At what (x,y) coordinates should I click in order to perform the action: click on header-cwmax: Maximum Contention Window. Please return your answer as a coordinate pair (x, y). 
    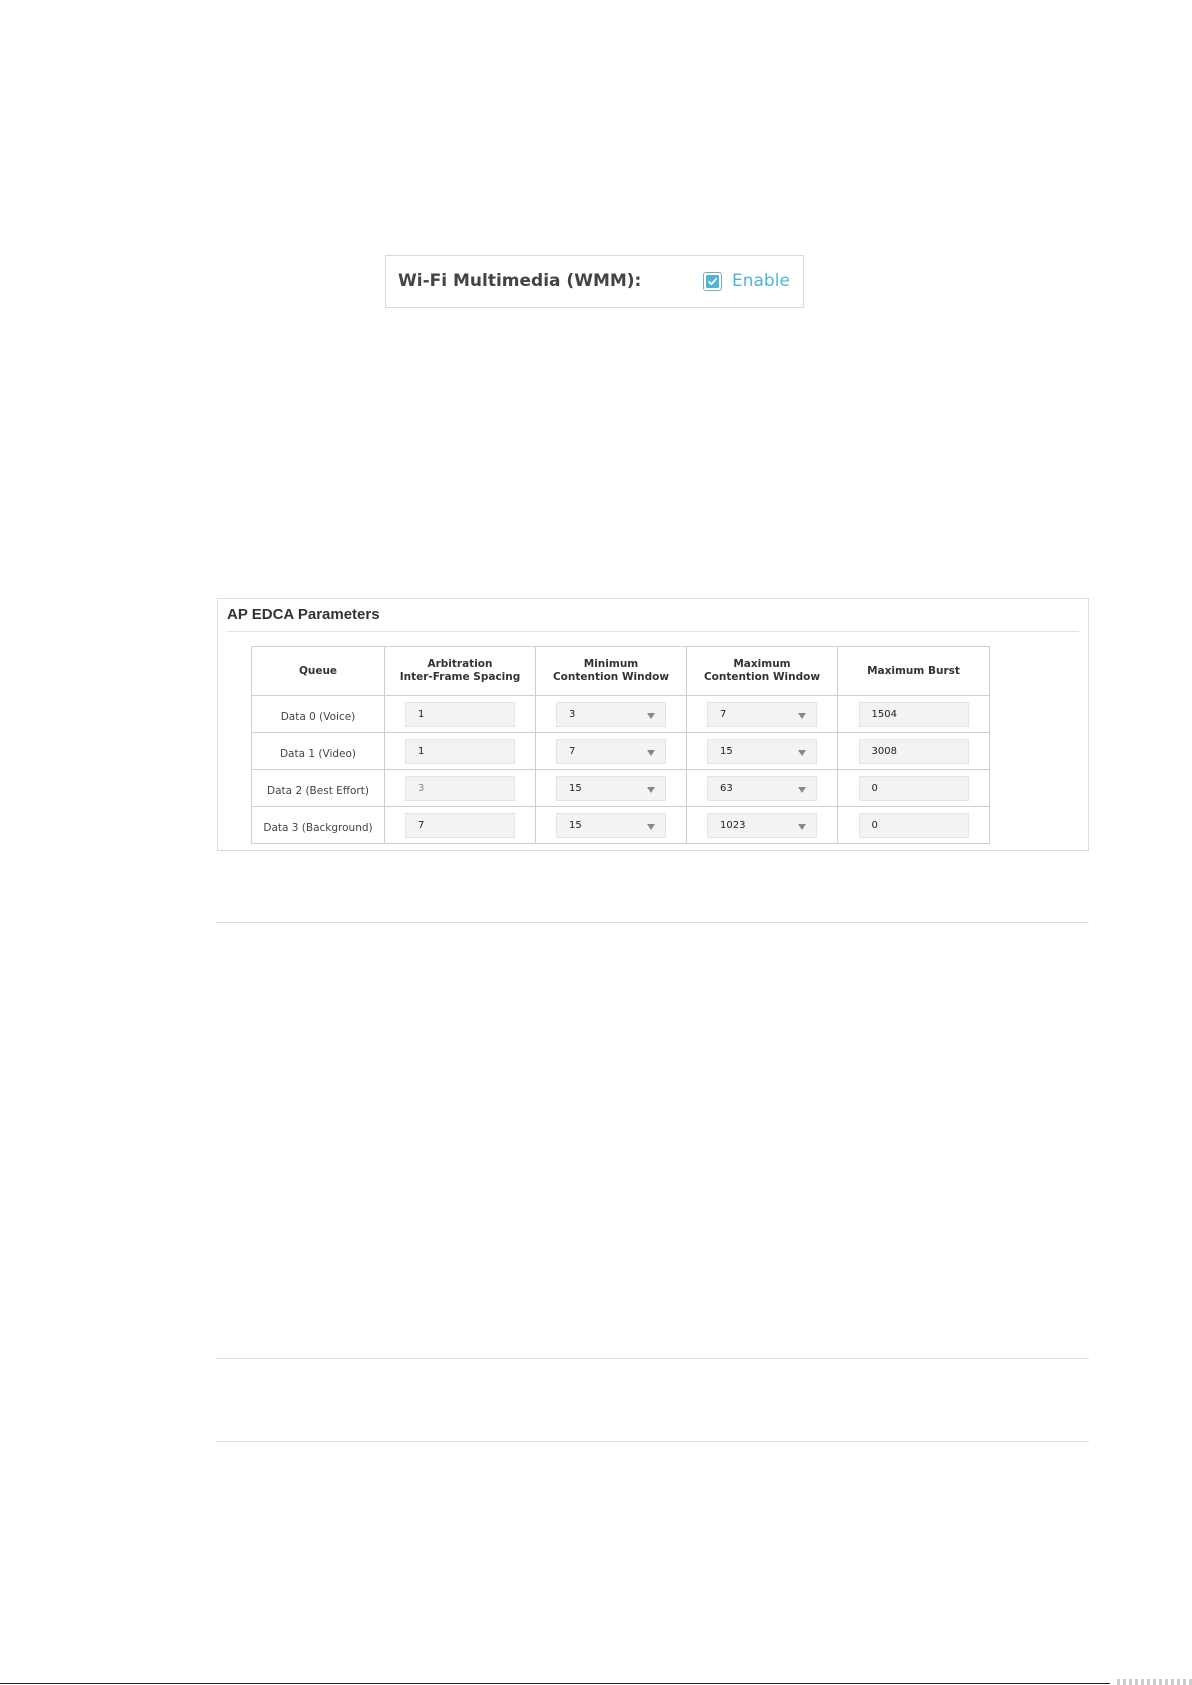
    Looking at the image, I should click on (762, 671).